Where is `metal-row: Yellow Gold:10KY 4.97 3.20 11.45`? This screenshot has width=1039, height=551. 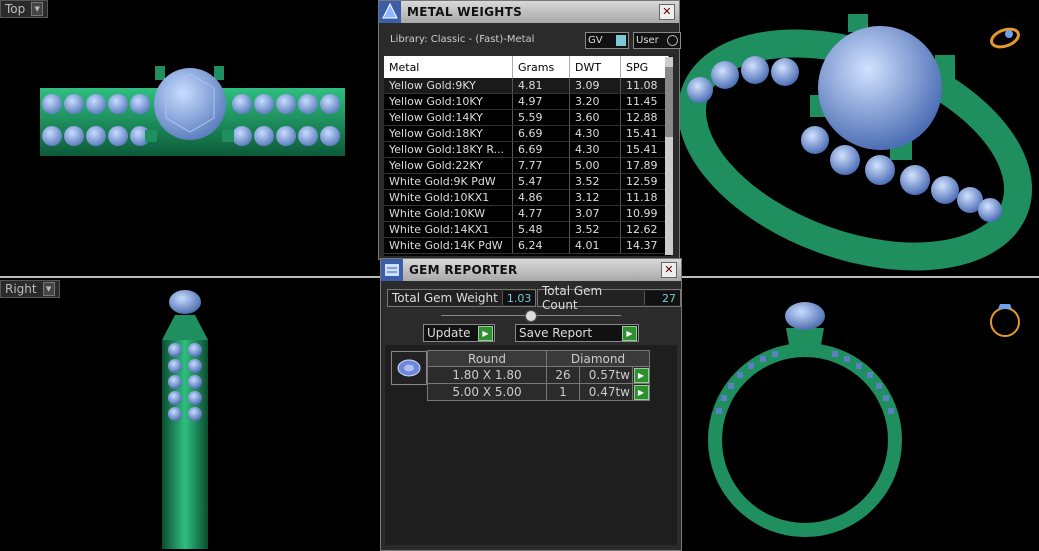 metal-row: Yellow Gold:10KY 4.97 3.20 11.45 is located at coordinates (526, 101).